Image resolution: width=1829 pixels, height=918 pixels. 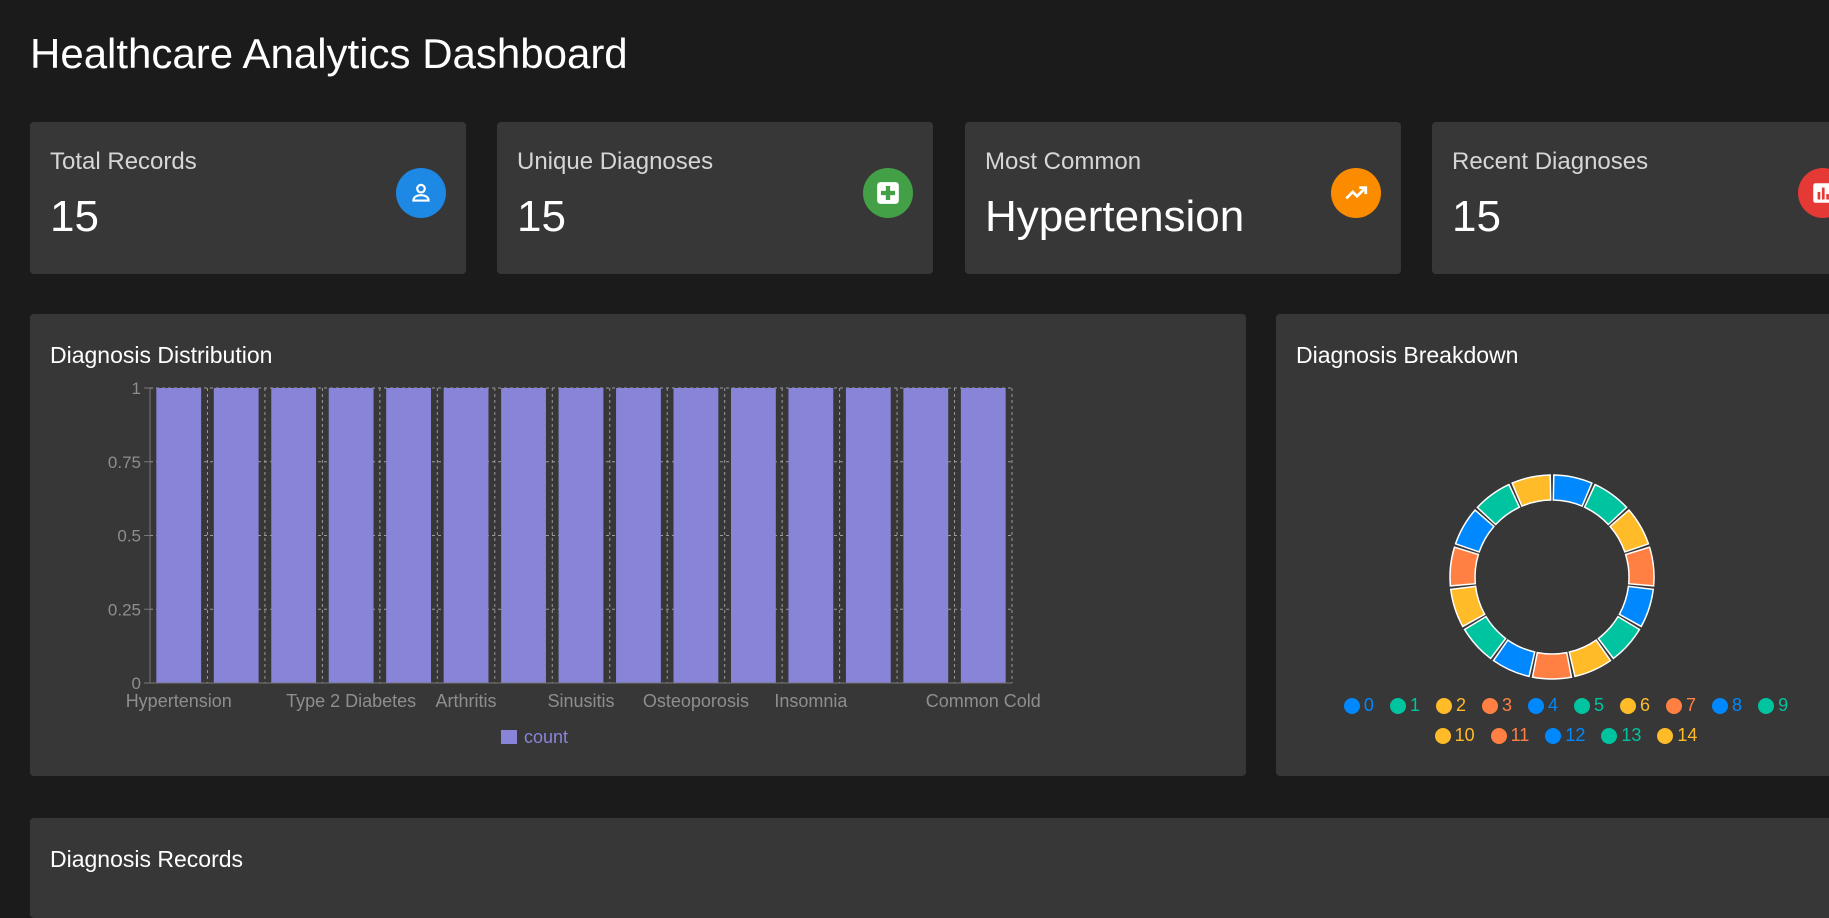 I want to click on legend-item: 5, so click(x=1589, y=705).